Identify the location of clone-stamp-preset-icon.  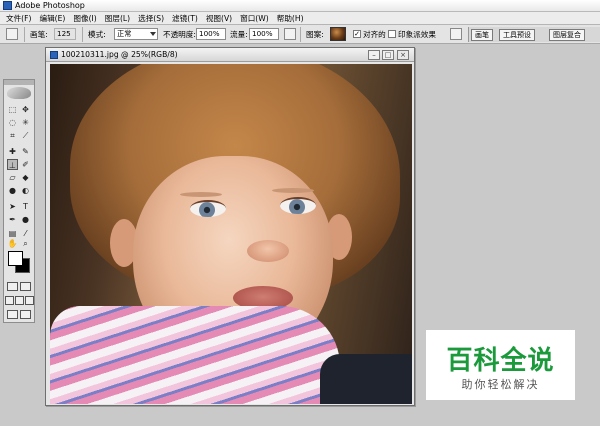
(12, 34).